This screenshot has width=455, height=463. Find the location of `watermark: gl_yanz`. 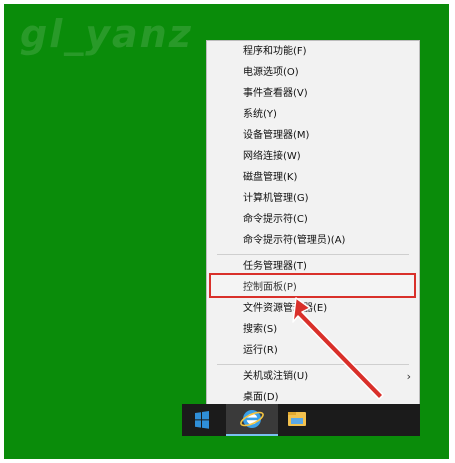

watermark: gl_yanz is located at coordinates (106, 34).